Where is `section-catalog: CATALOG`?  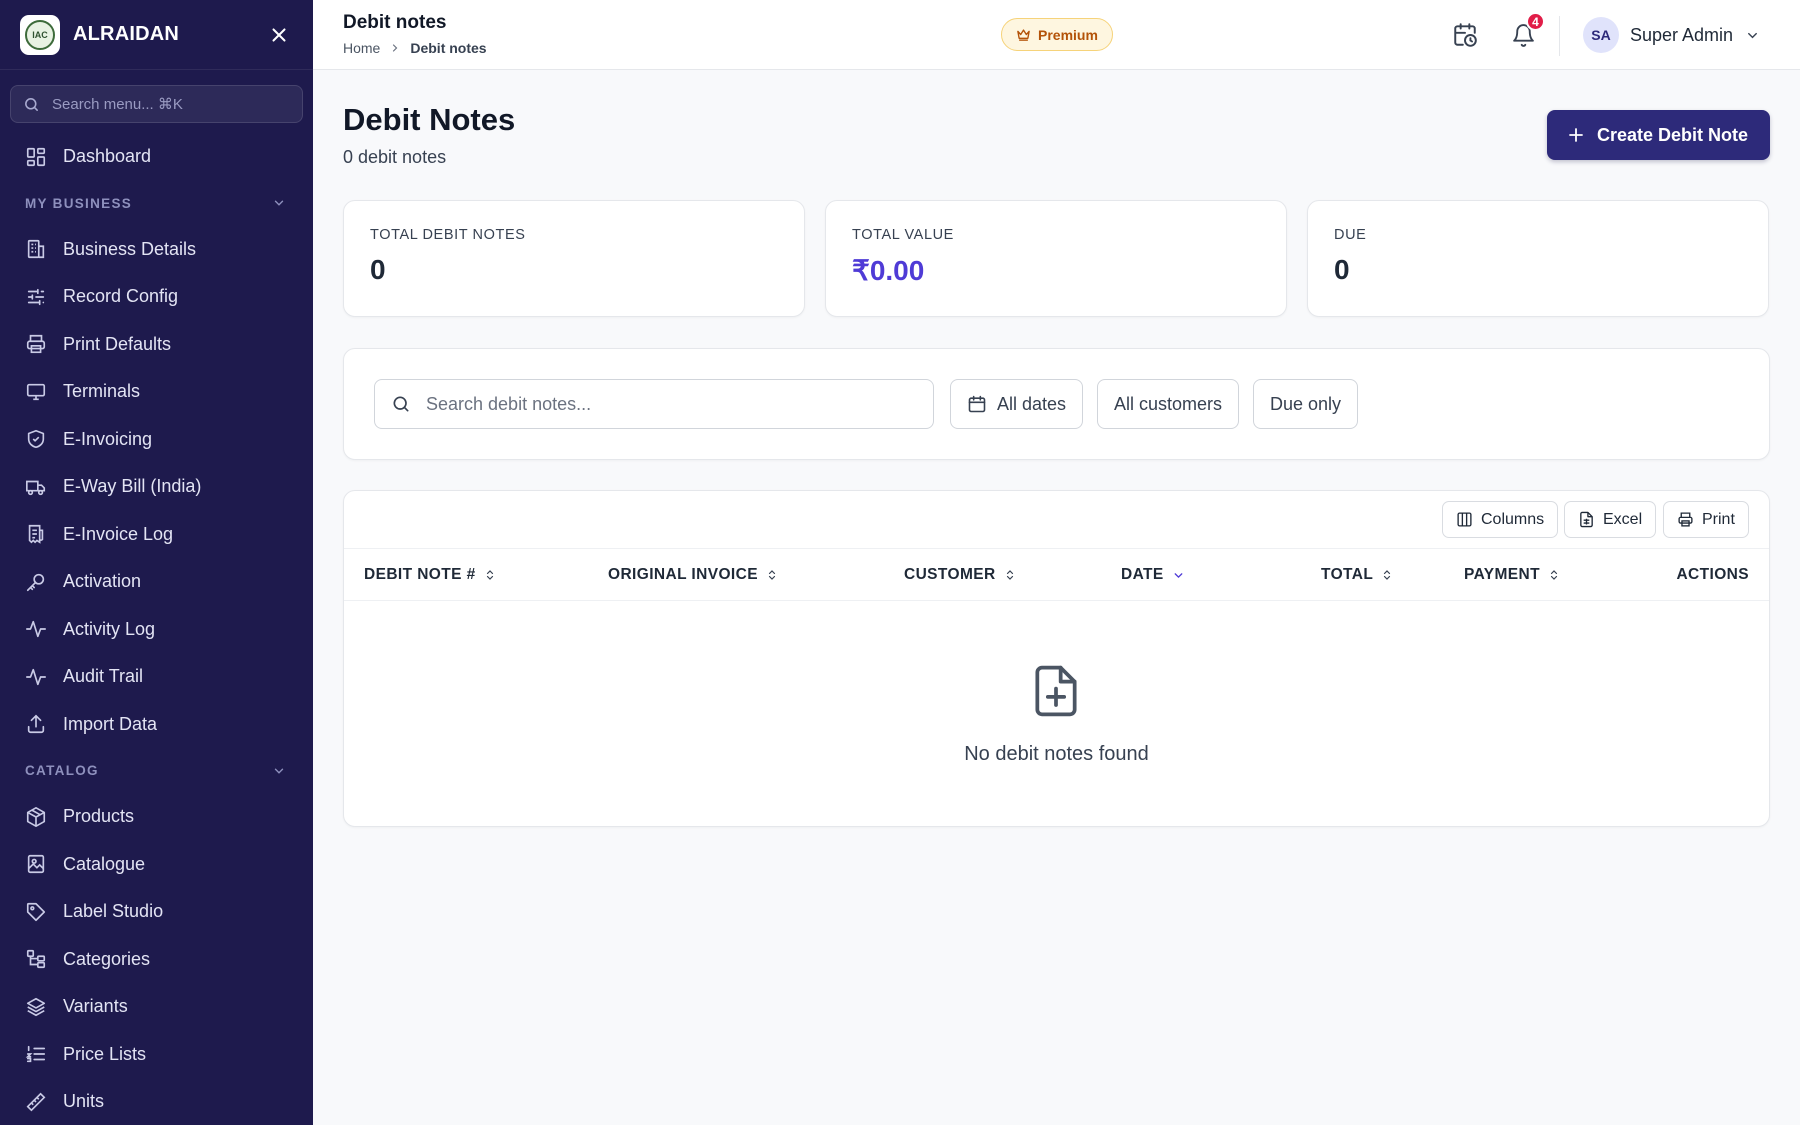
section-catalog: CATALOG is located at coordinates (156, 770).